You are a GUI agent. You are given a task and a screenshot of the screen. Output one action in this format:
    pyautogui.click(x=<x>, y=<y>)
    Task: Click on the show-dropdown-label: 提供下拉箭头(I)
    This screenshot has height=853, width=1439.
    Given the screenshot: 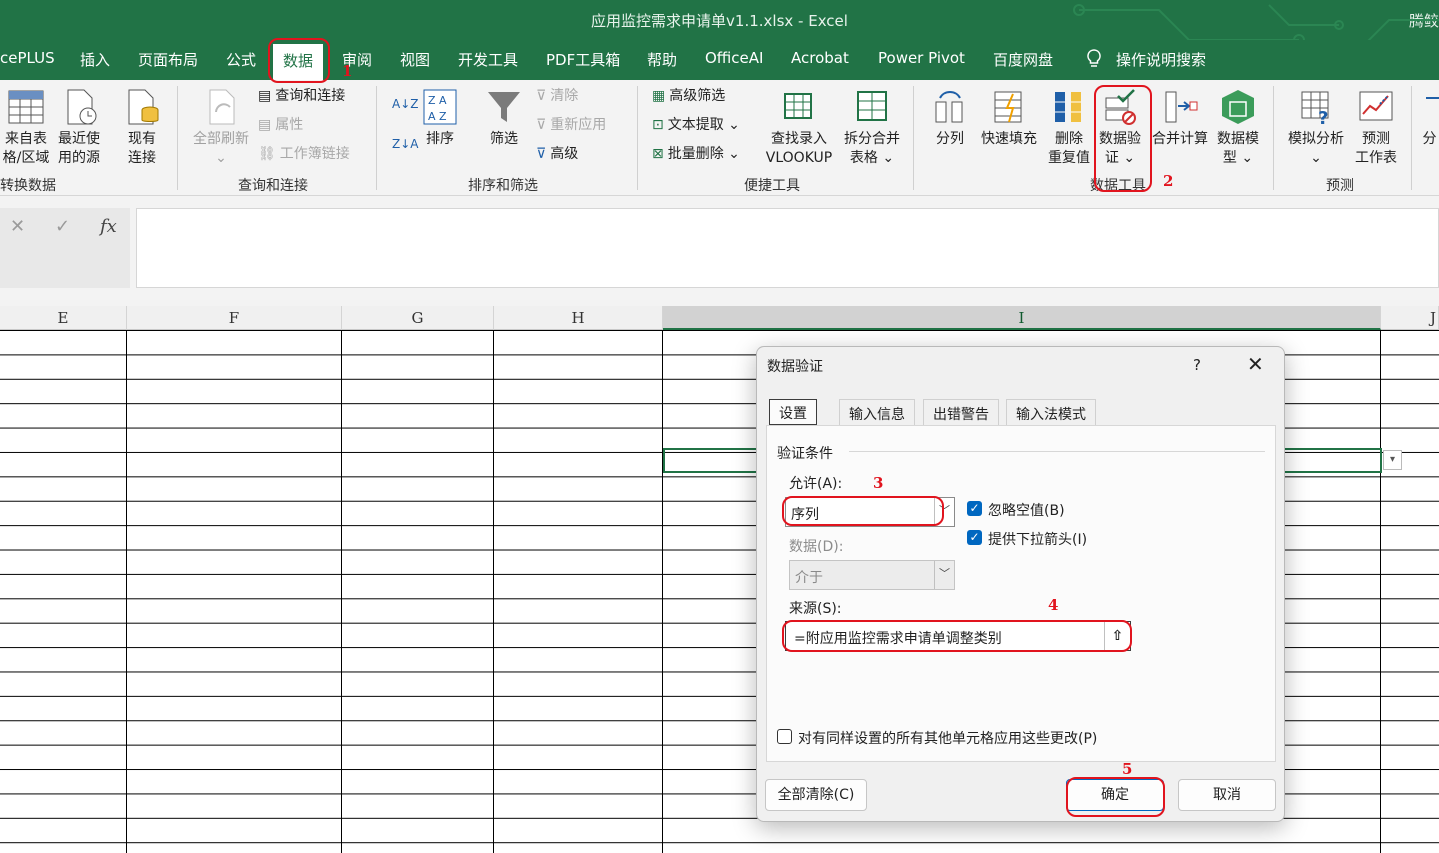 What is the action you would take?
    pyautogui.click(x=1037, y=539)
    